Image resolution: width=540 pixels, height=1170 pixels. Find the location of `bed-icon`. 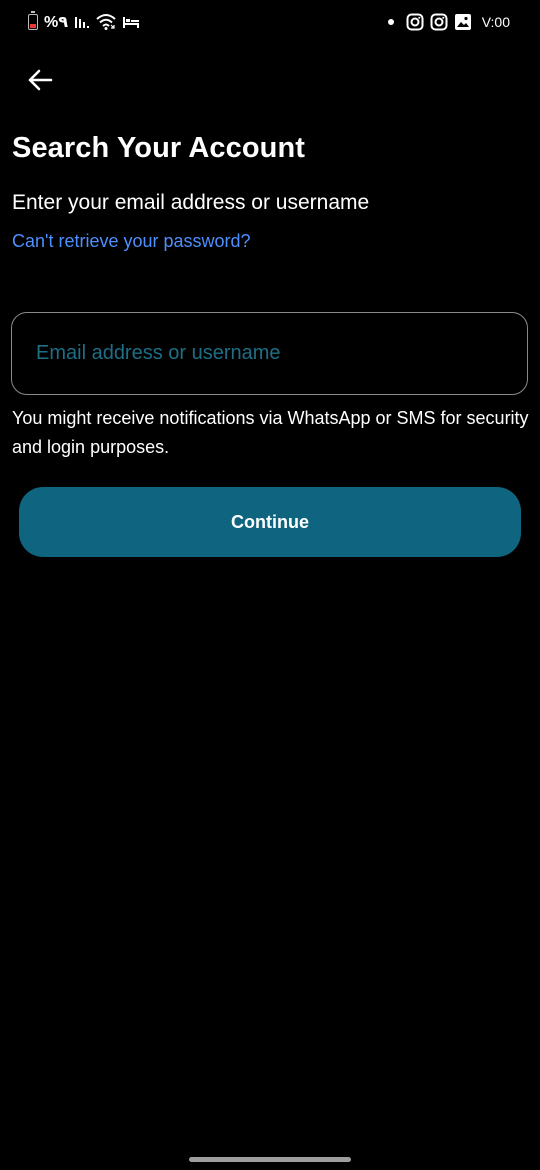

bed-icon is located at coordinates (131, 22).